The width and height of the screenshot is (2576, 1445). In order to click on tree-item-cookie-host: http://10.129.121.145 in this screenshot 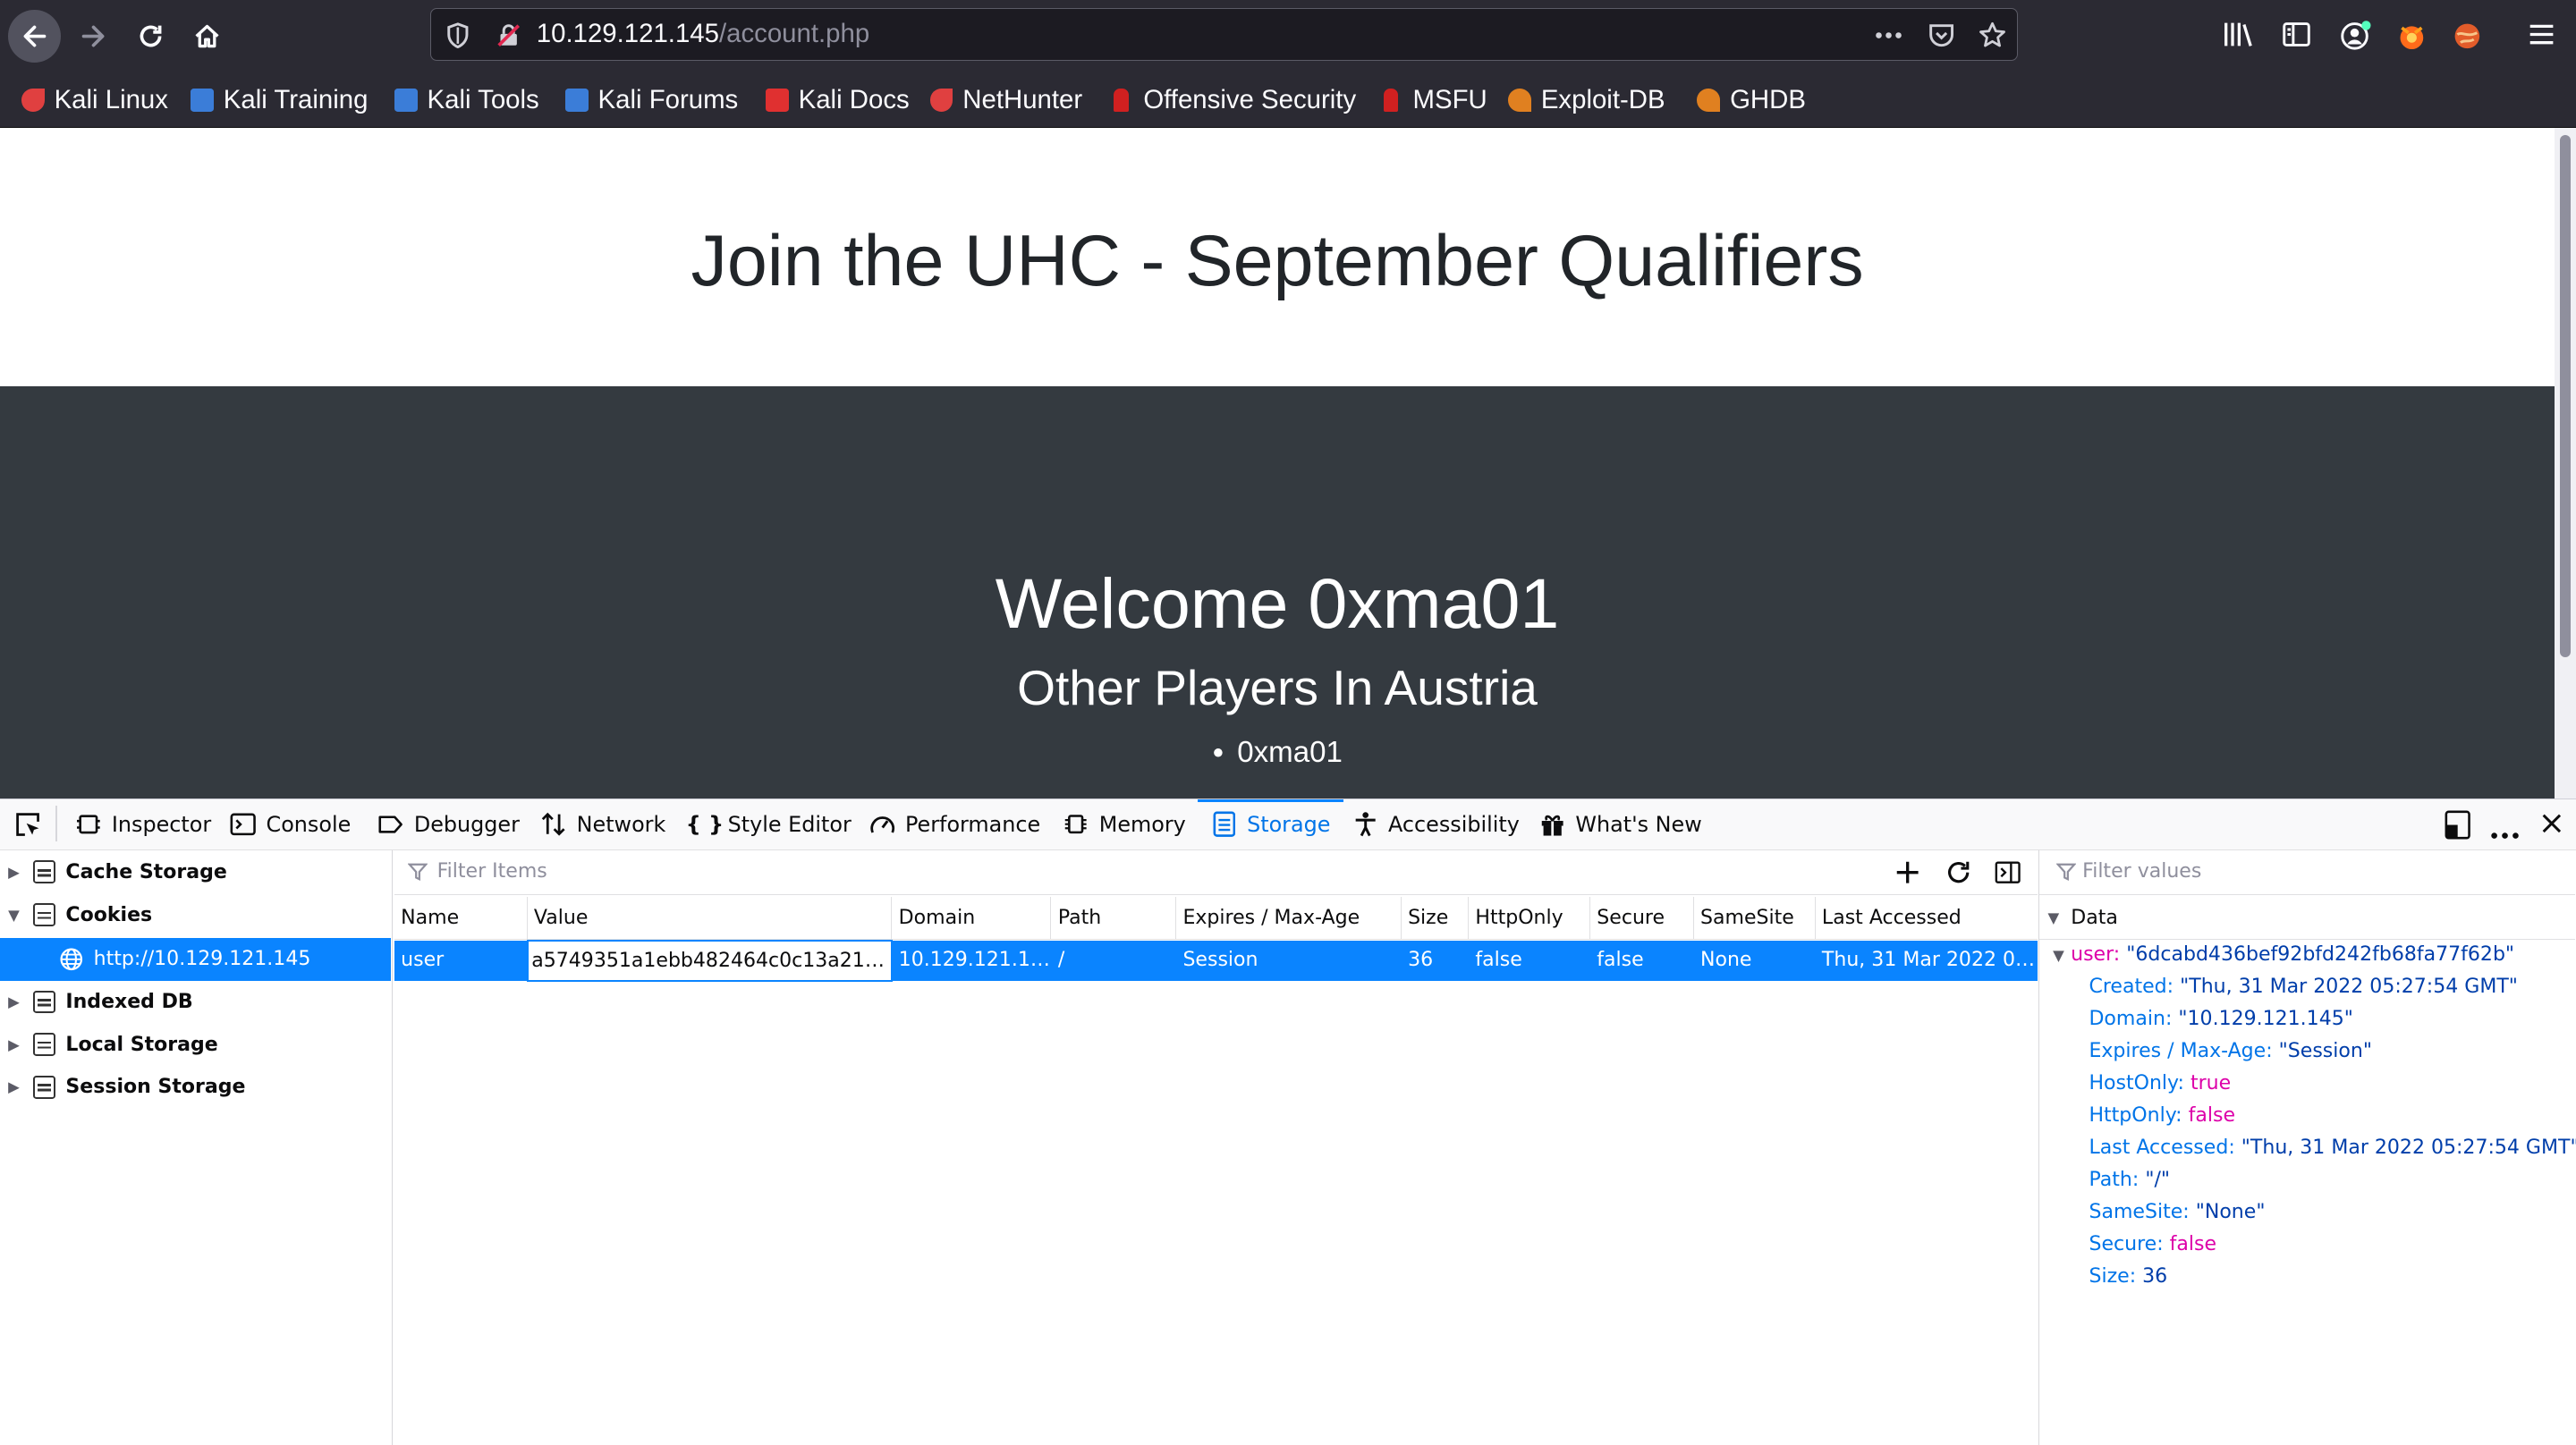, I will do `click(196, 959)`.